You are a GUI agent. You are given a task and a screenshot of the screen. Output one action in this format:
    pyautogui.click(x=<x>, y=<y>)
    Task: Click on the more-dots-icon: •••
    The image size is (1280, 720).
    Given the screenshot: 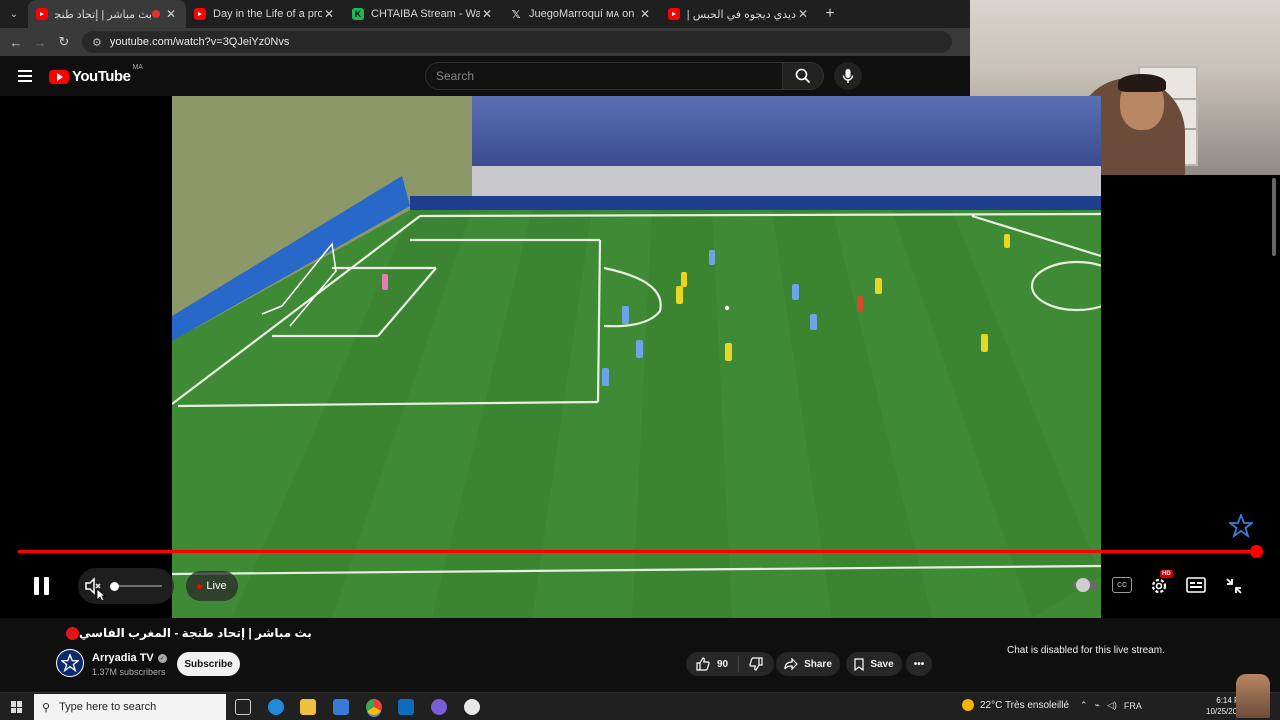 What is the action you would take?
    pyautogui.click(x=919, y=664)
    